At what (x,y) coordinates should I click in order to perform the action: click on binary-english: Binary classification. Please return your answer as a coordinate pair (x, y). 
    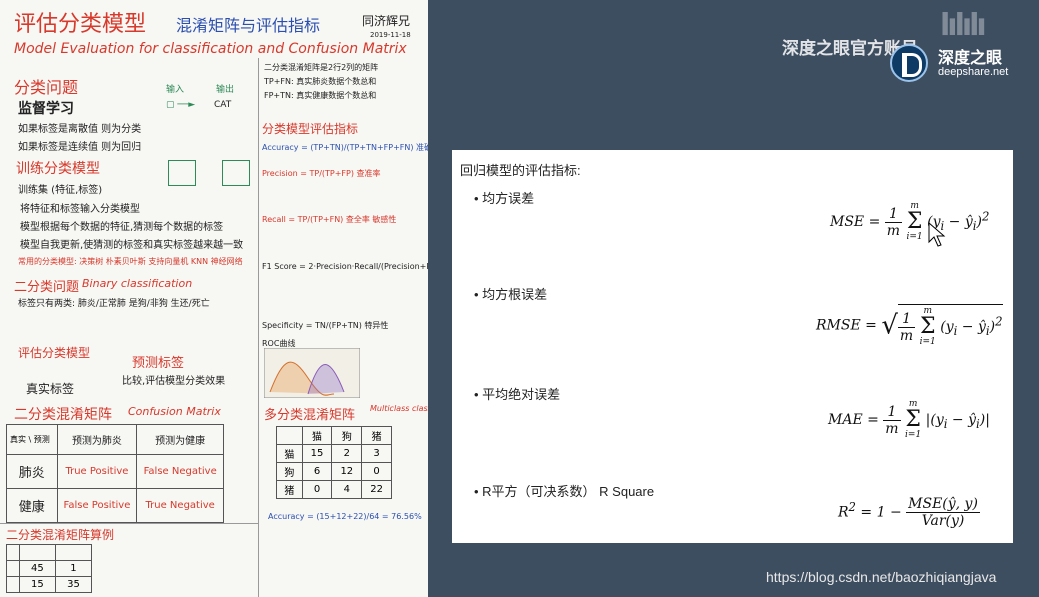
    Looking at the image, I should click on (137, 283).